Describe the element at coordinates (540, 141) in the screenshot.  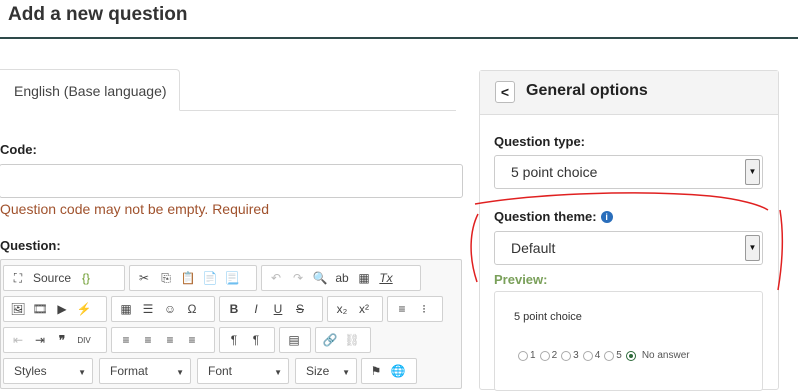
I see `question-type-label: Question type:` at that location.